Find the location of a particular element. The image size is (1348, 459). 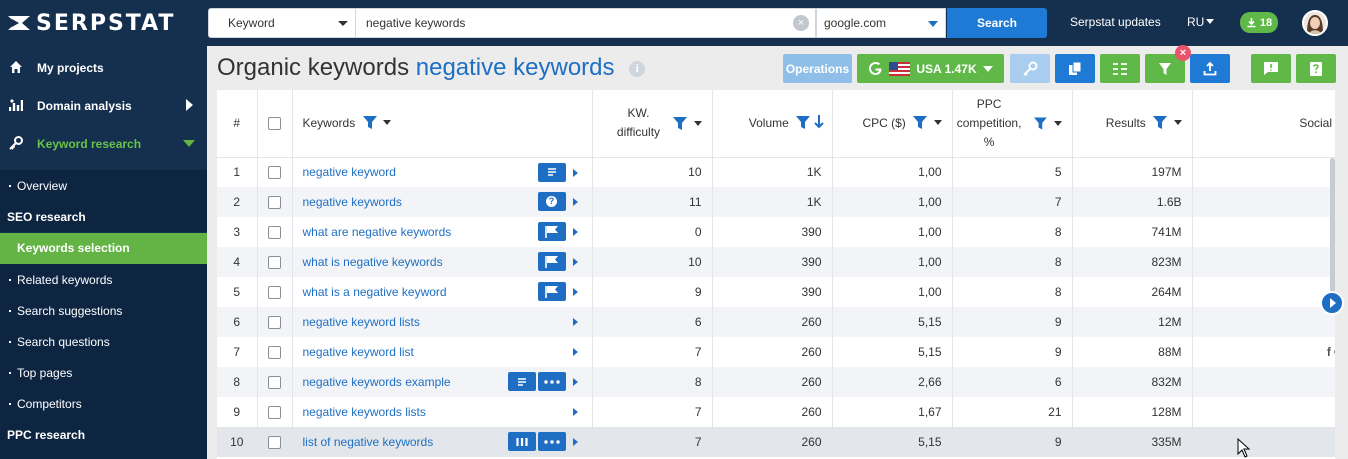

table-row: 8 negative keywords example 8 260 2,66 6 832M is located at coordinates (776, 382).